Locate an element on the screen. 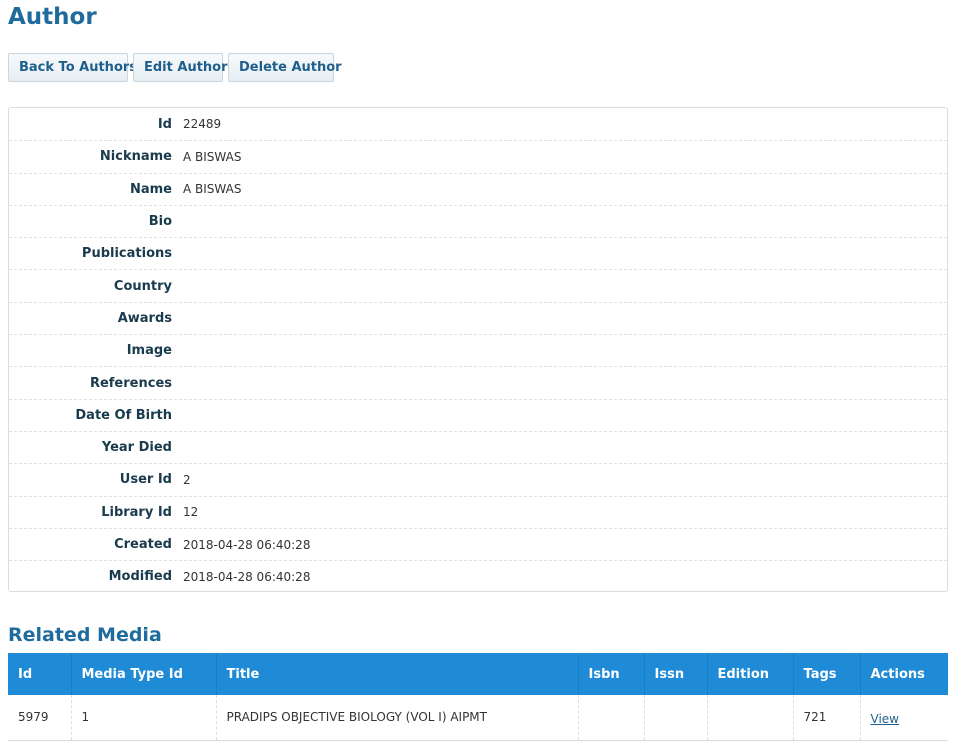 This screenshot has width=959, height=744. column-header-tags: Tags is located at coordinates (826, 674).